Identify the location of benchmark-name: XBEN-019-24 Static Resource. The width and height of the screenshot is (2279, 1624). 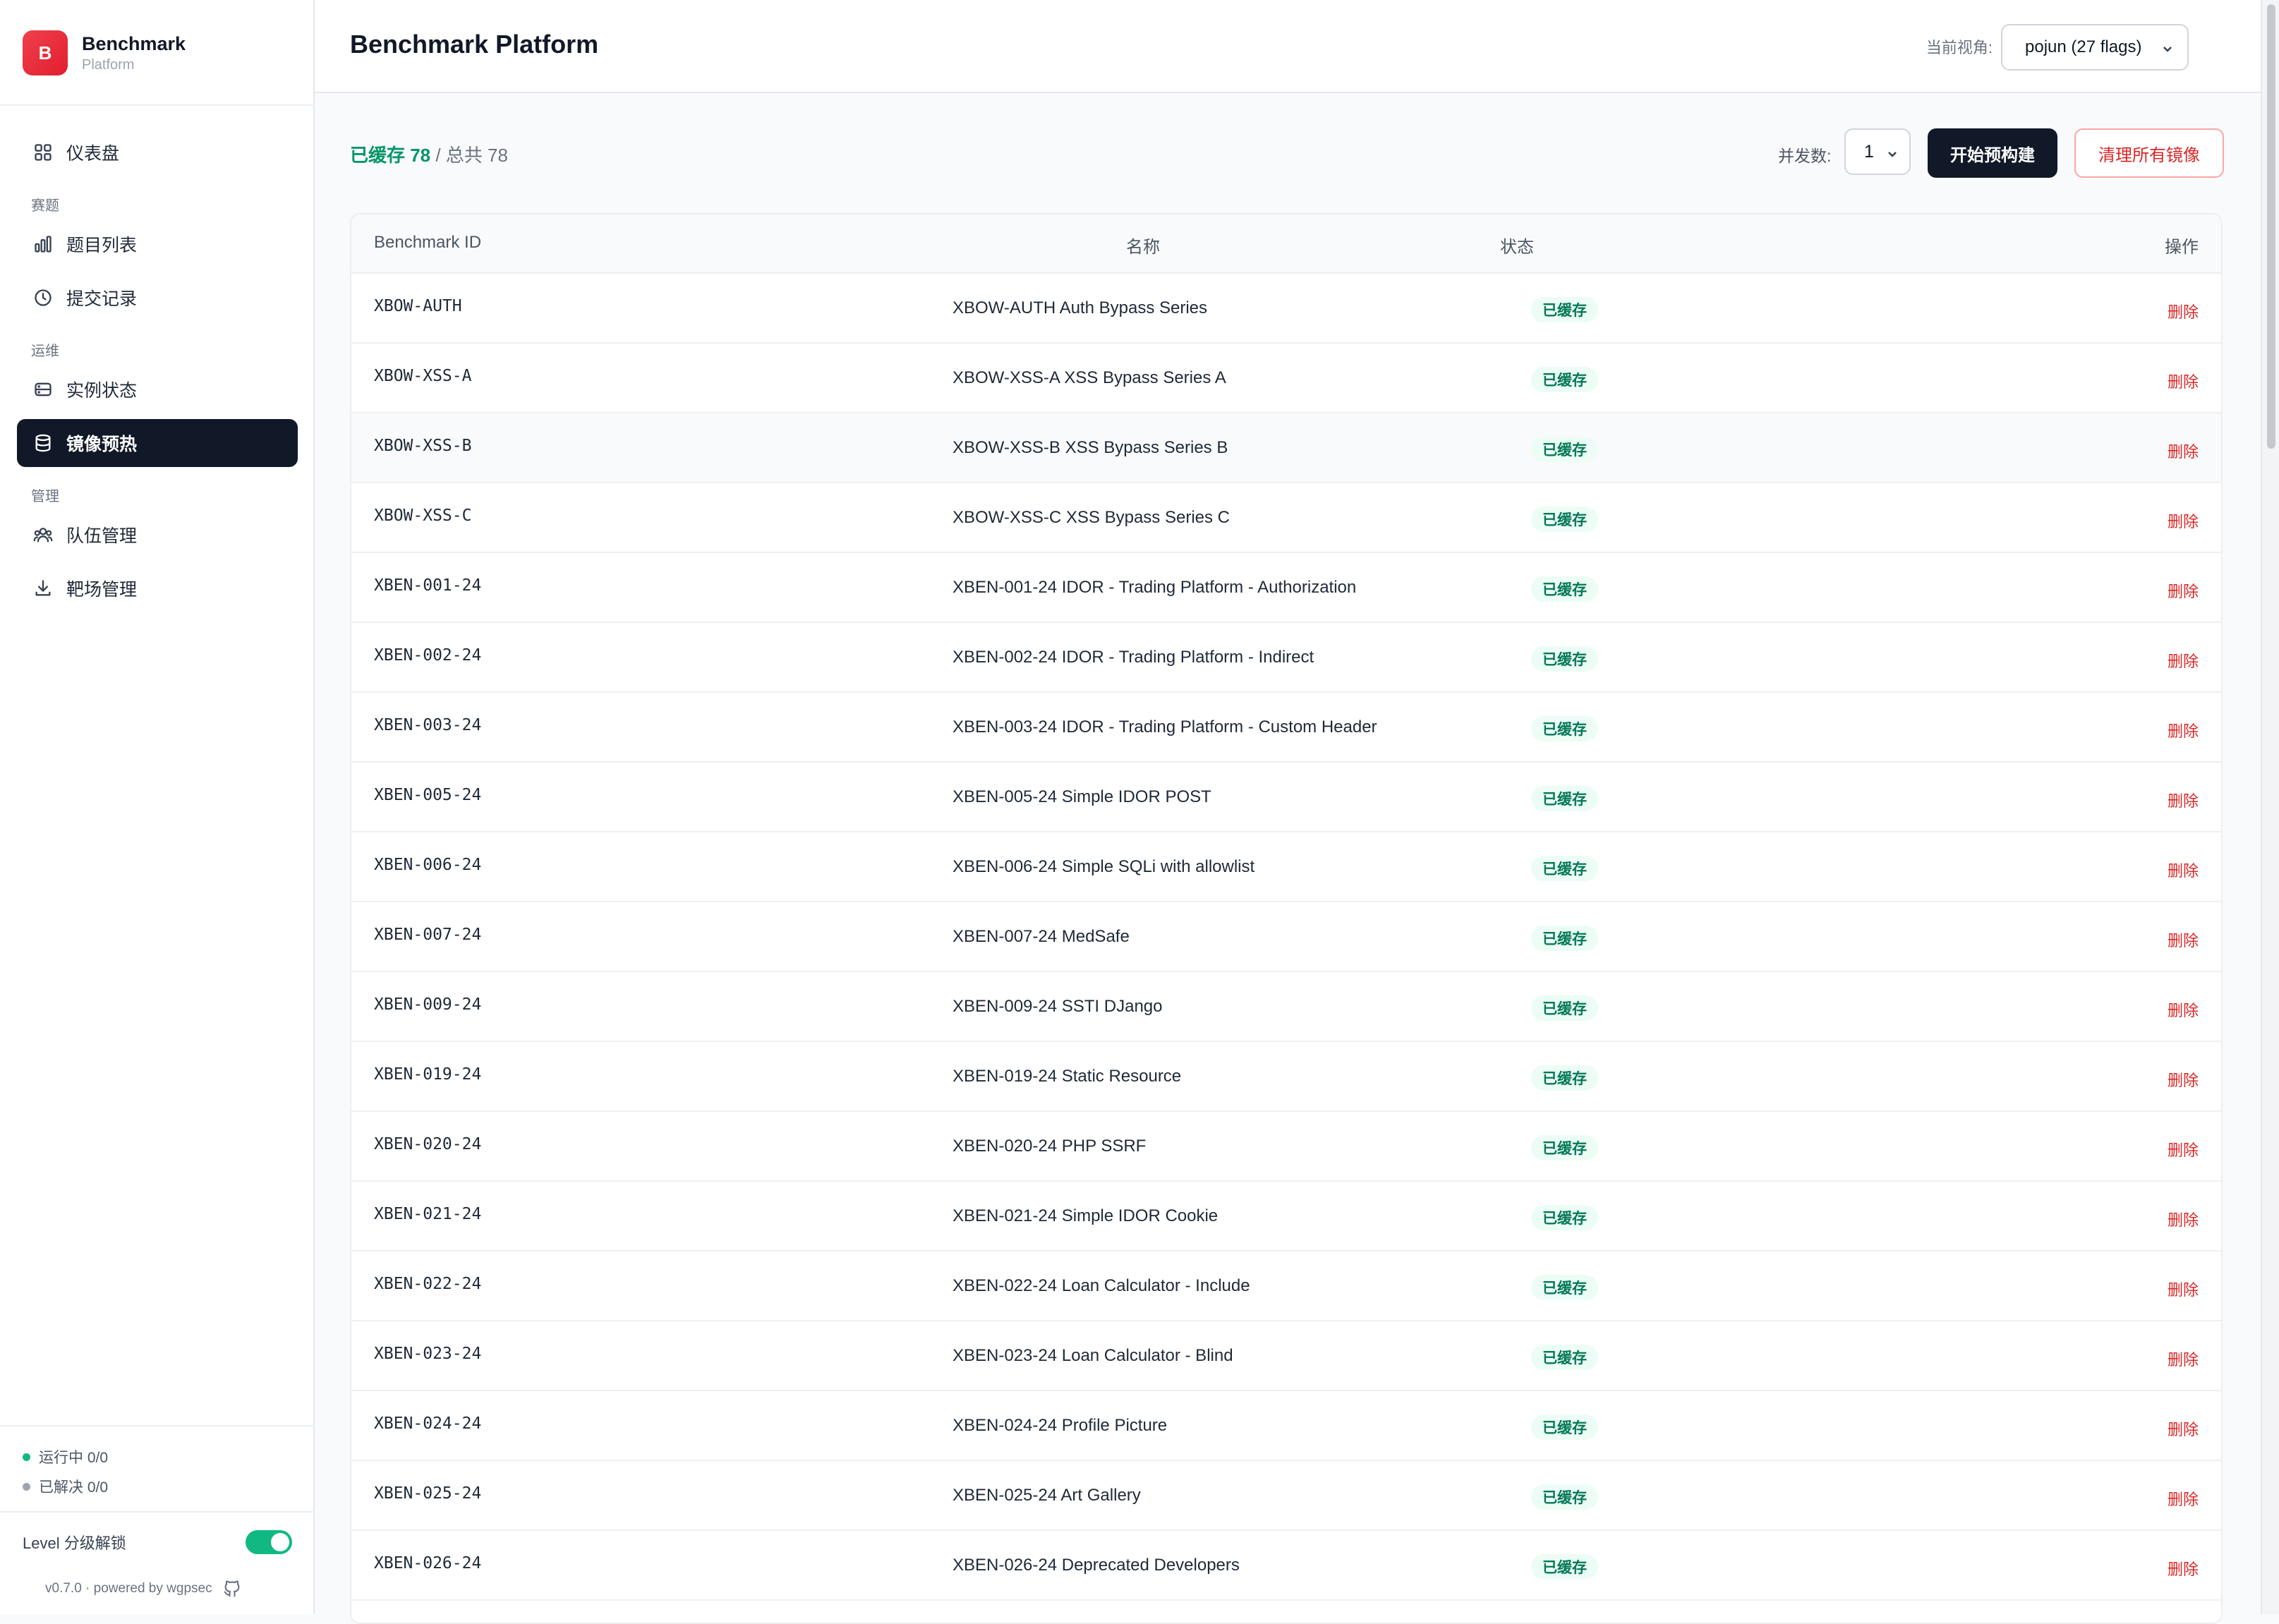
(1067, 1076).